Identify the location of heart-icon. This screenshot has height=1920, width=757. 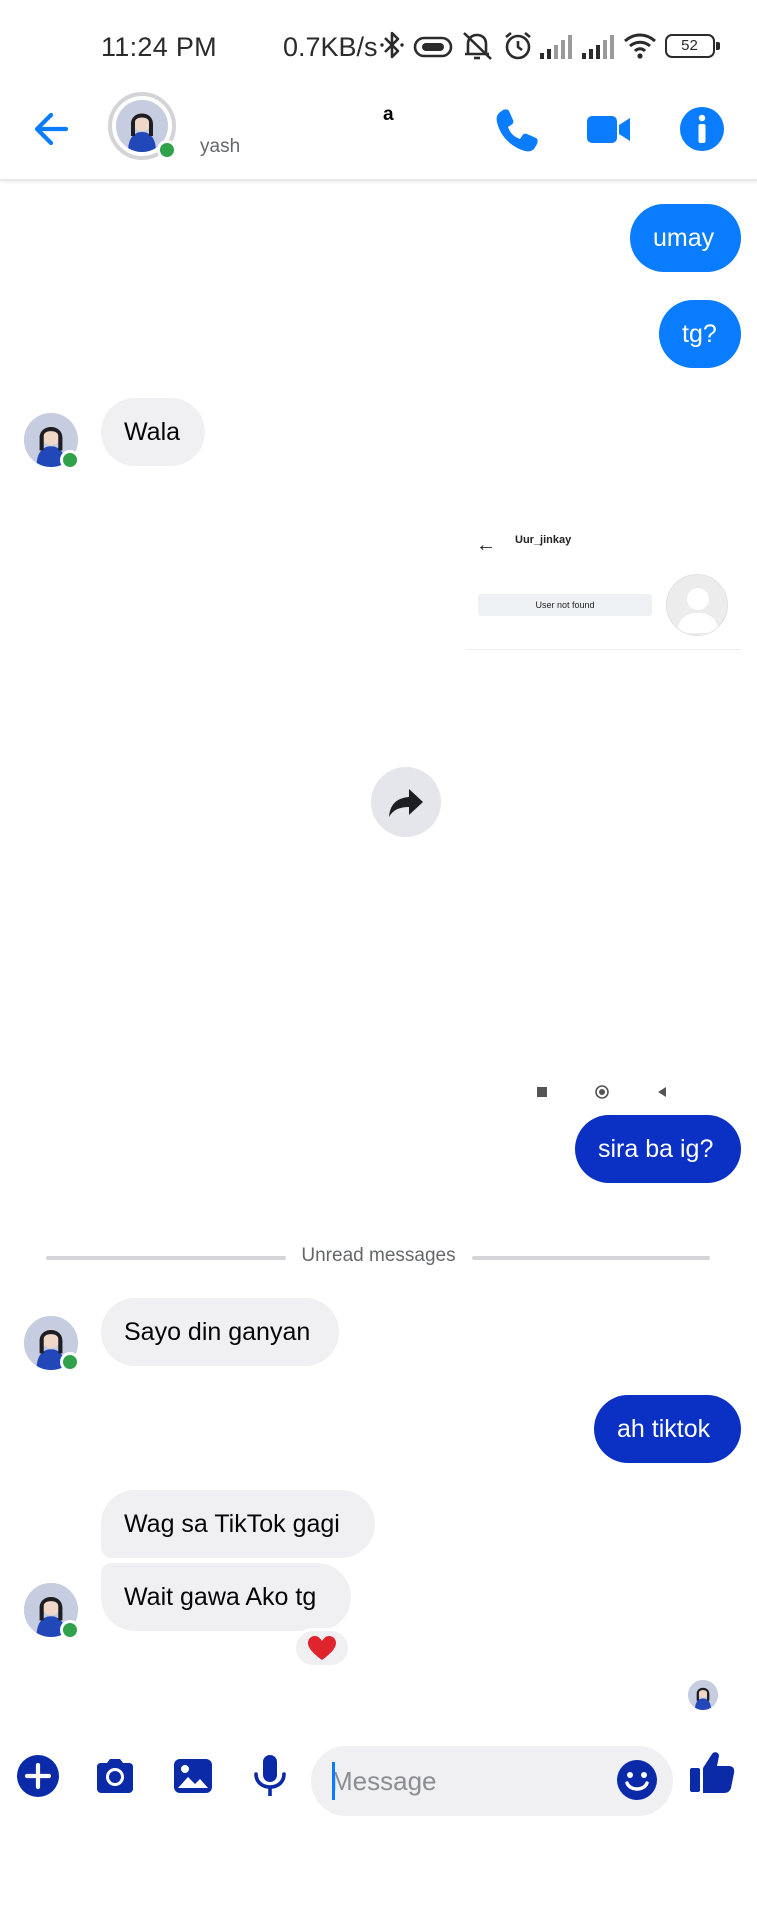
(322, 1648).